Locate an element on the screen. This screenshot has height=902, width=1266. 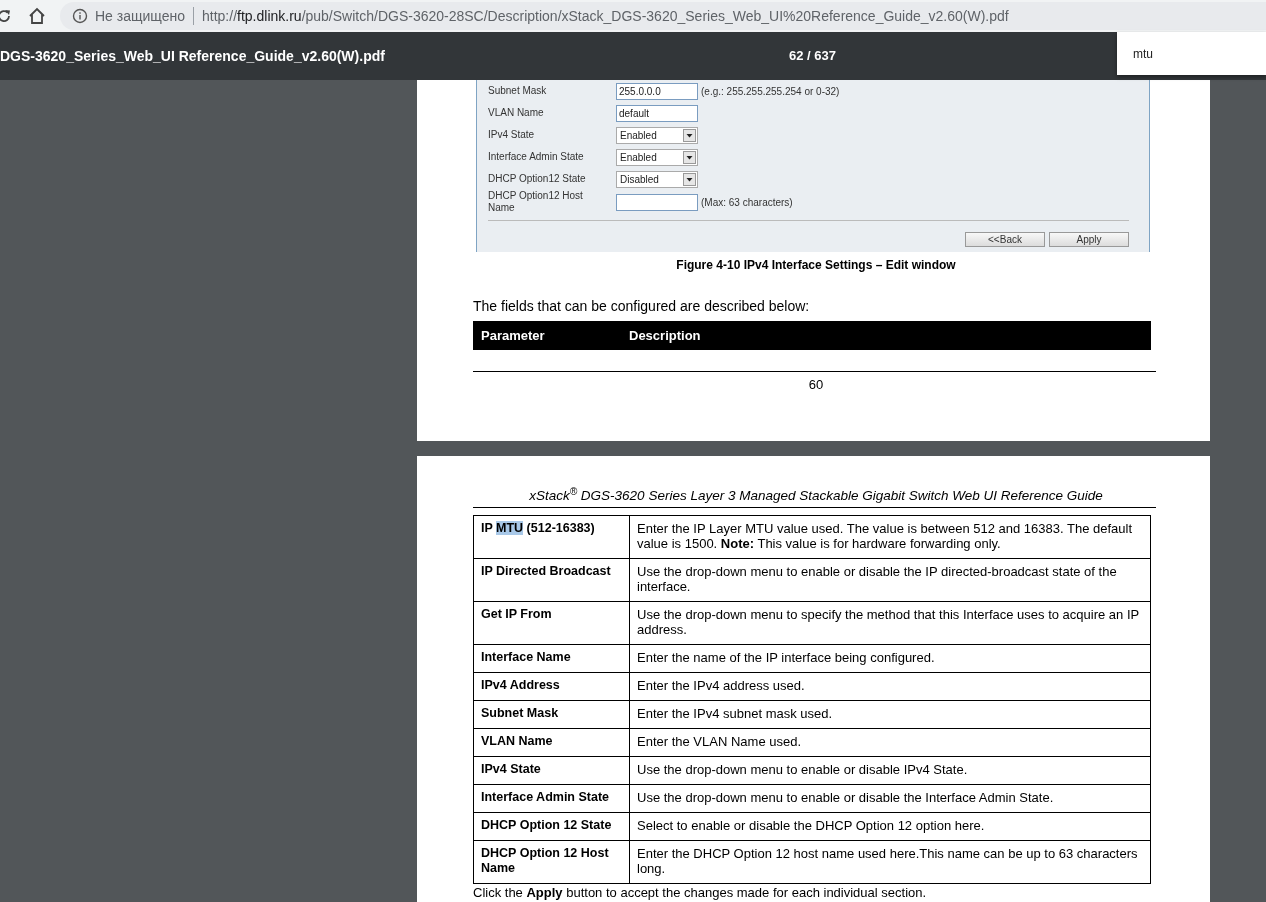
home-icon is located at coordinates (37, 16).